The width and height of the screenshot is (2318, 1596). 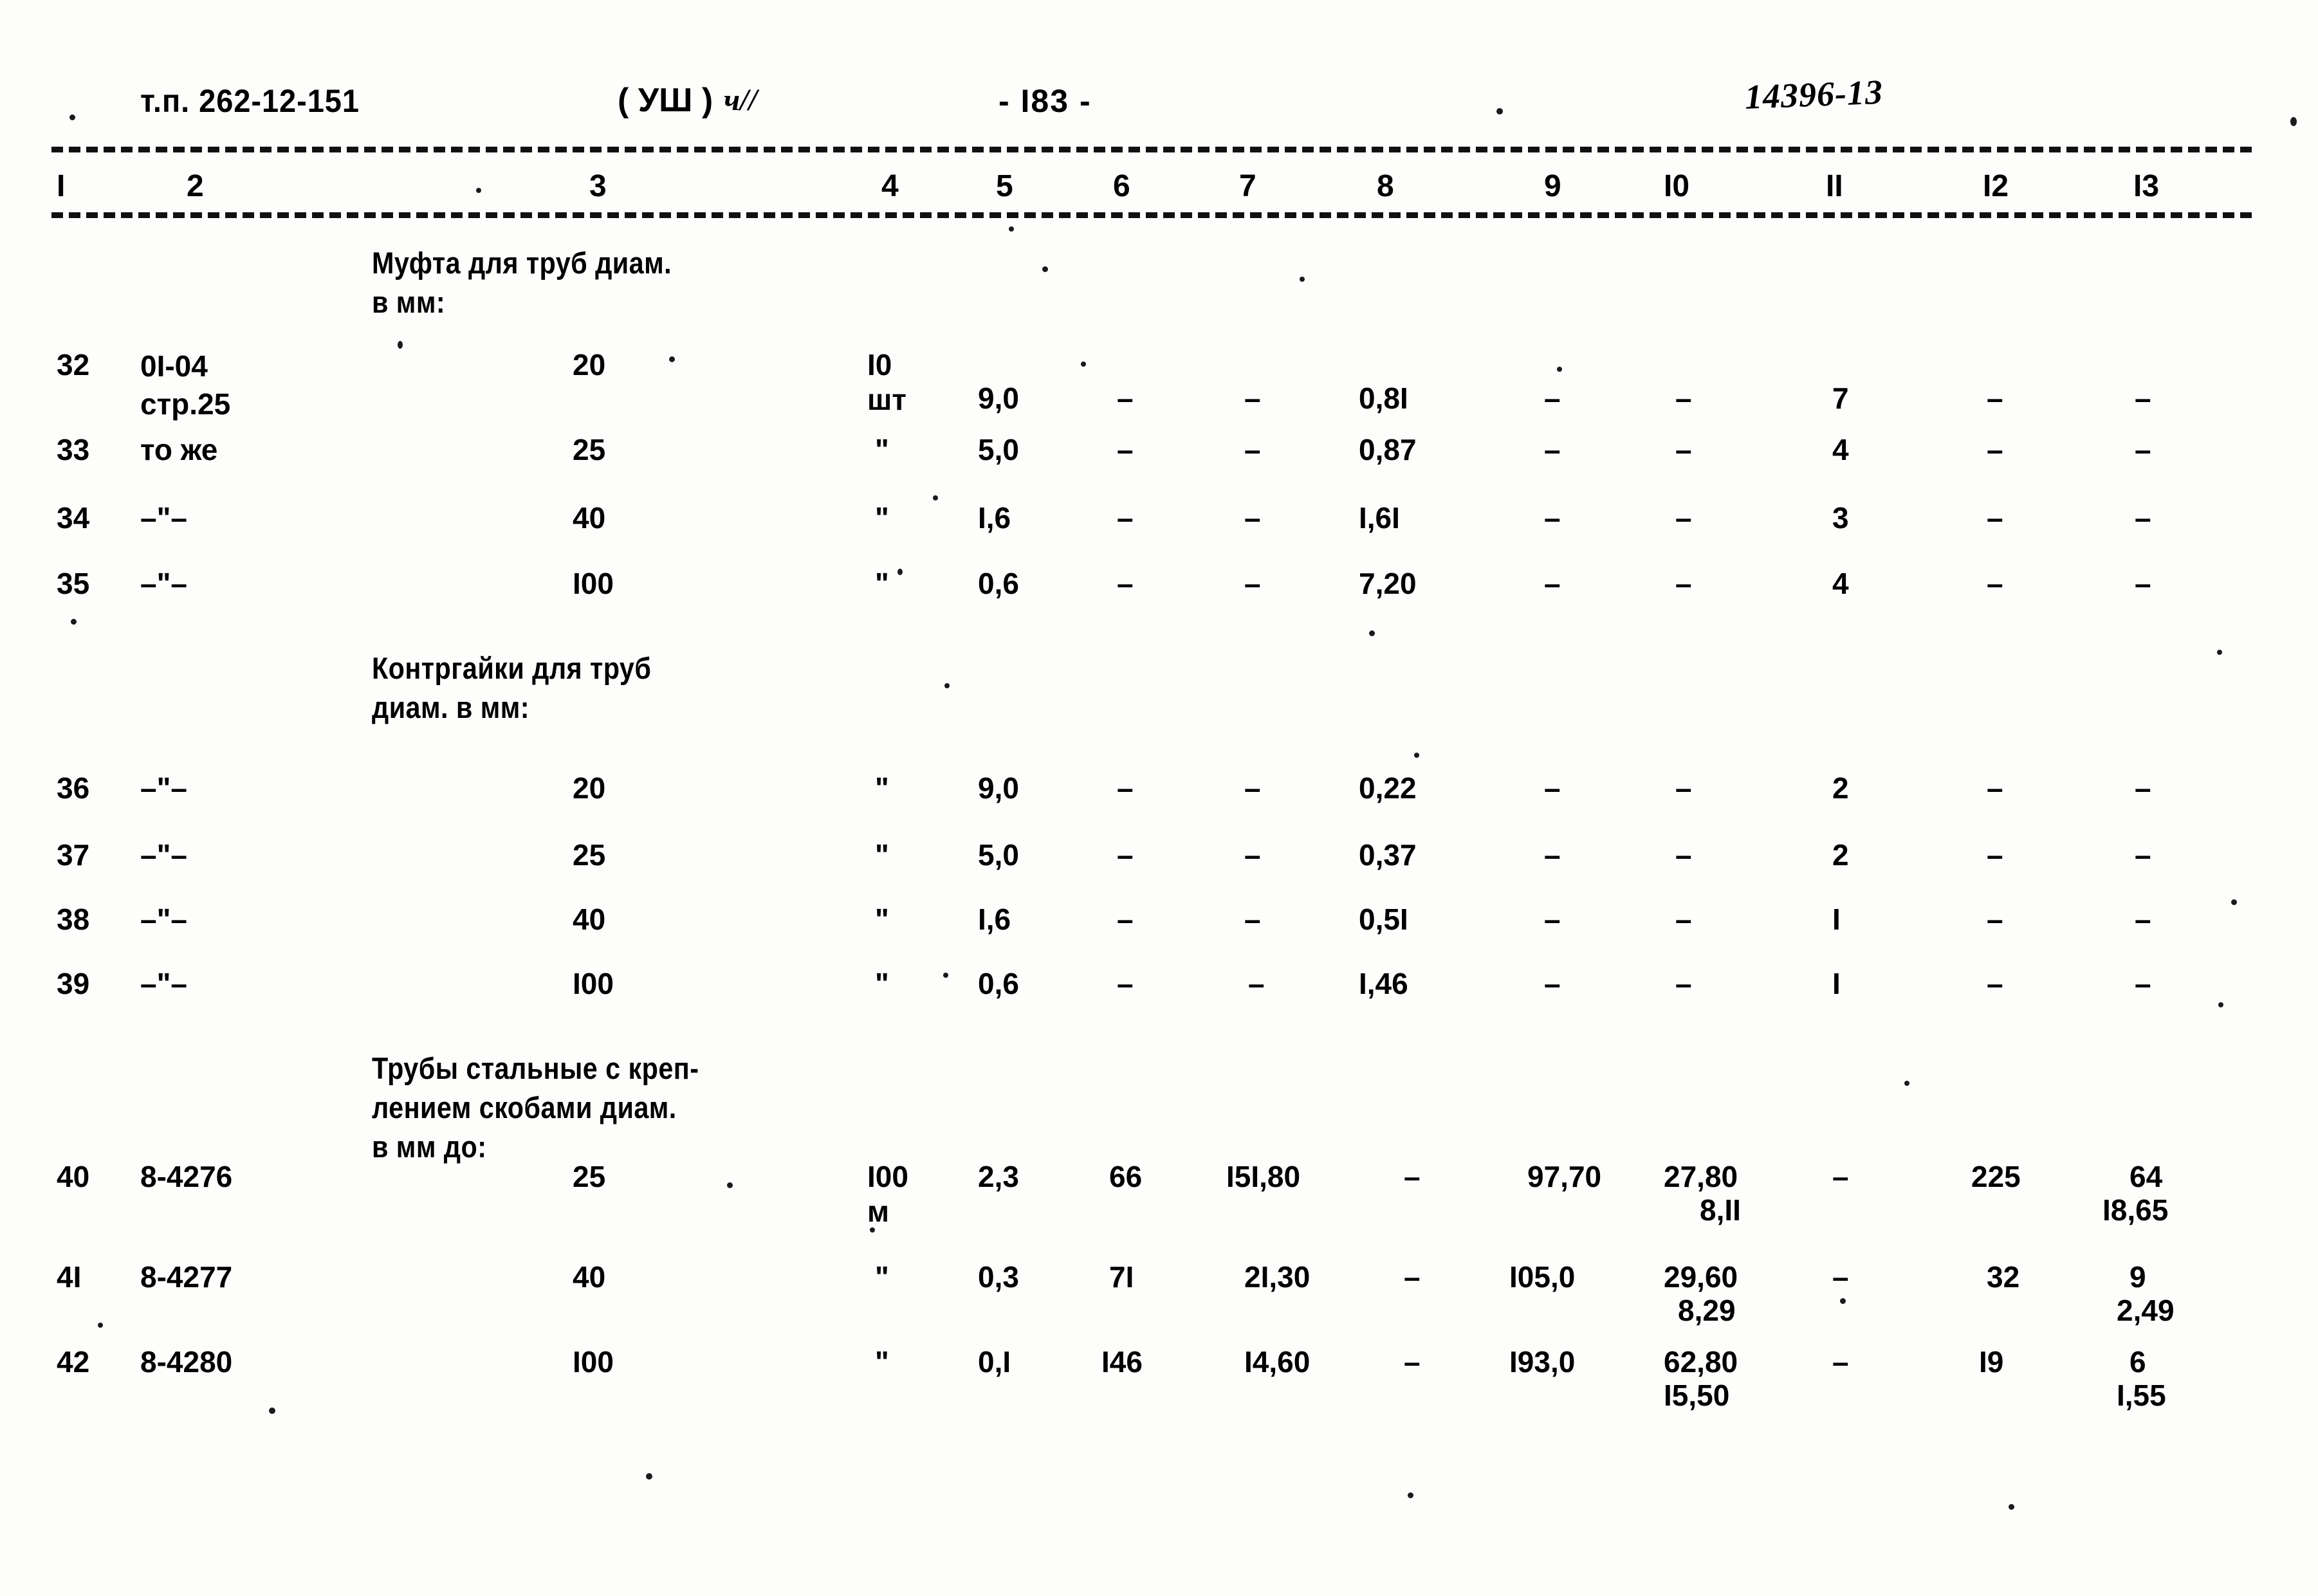 What do you see at coordinates (1383, 398) in the screenshot?
I see `cell-col8: 0,8I` at bounding box center [1383, 398].